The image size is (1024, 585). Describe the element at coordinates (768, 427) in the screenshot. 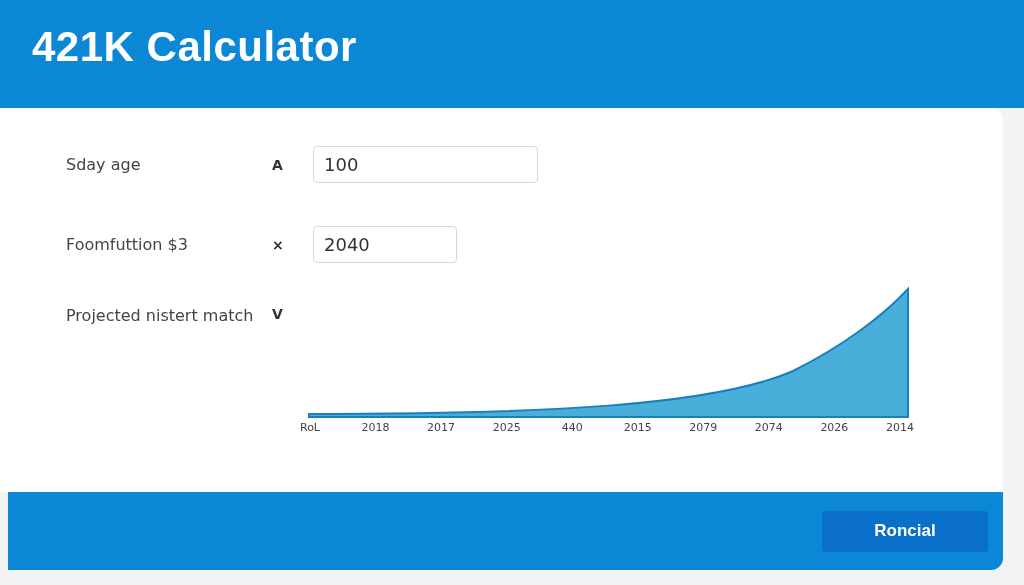

I see `axis-label: 2074` at that location.